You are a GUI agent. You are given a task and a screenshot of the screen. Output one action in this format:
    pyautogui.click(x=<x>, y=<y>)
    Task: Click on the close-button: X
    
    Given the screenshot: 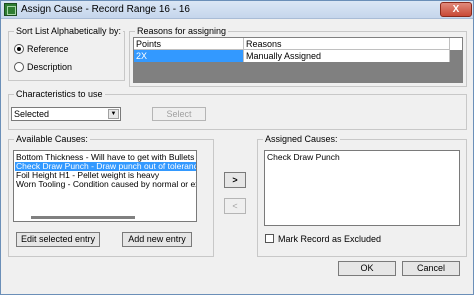 What is the action you would take?
    pyautogui.click(x=456, y=9)
    